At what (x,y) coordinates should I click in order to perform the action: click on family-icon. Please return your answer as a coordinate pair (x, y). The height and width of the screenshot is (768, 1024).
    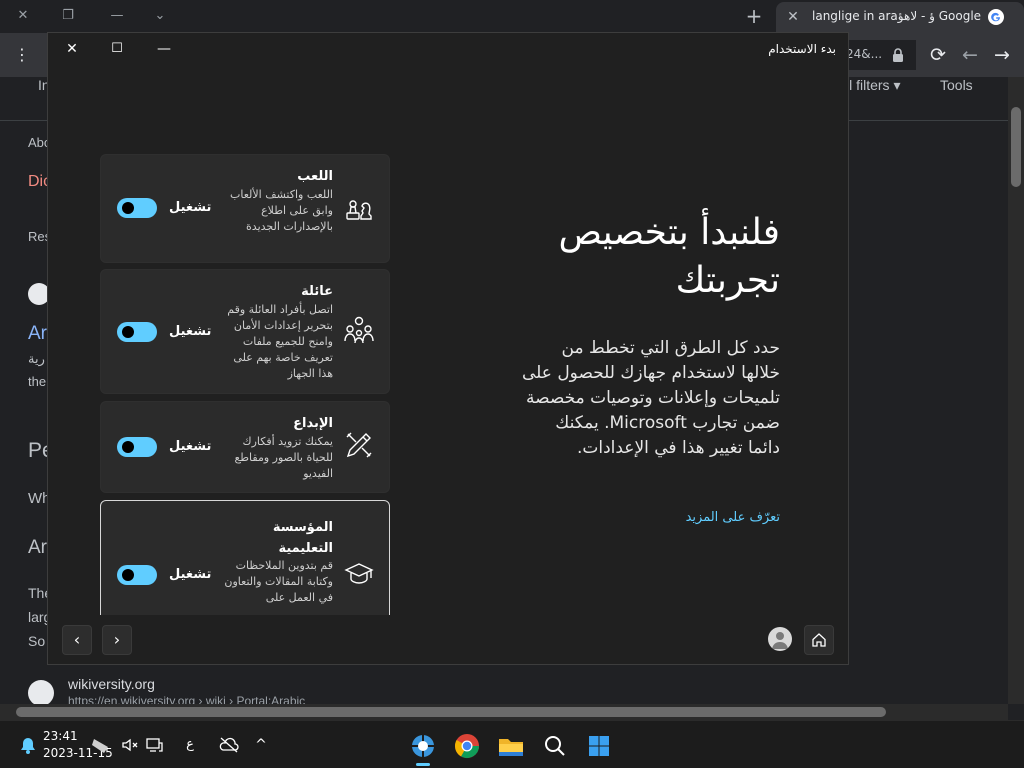
    Looking at the image, I should click on (359, 330).